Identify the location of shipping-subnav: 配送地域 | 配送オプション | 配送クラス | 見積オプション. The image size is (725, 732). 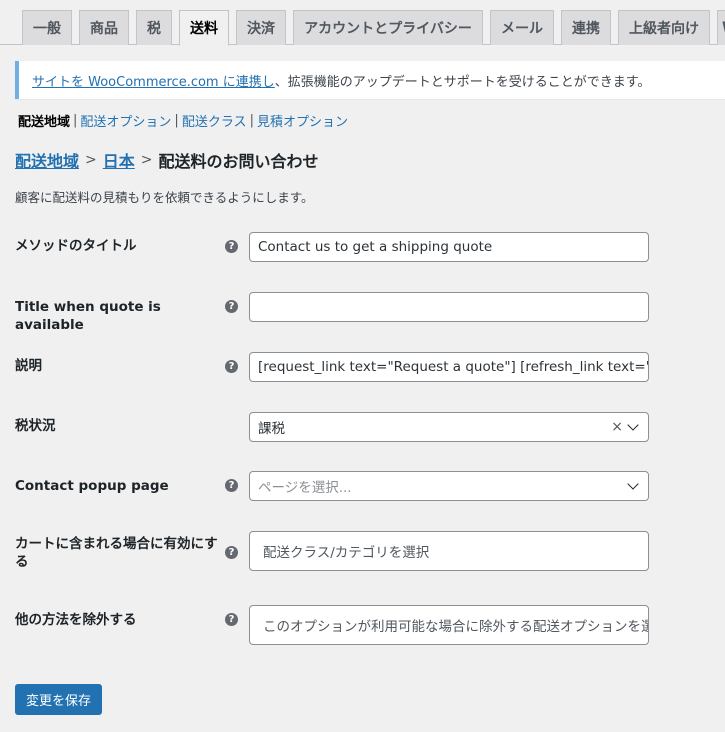
(183, 120).